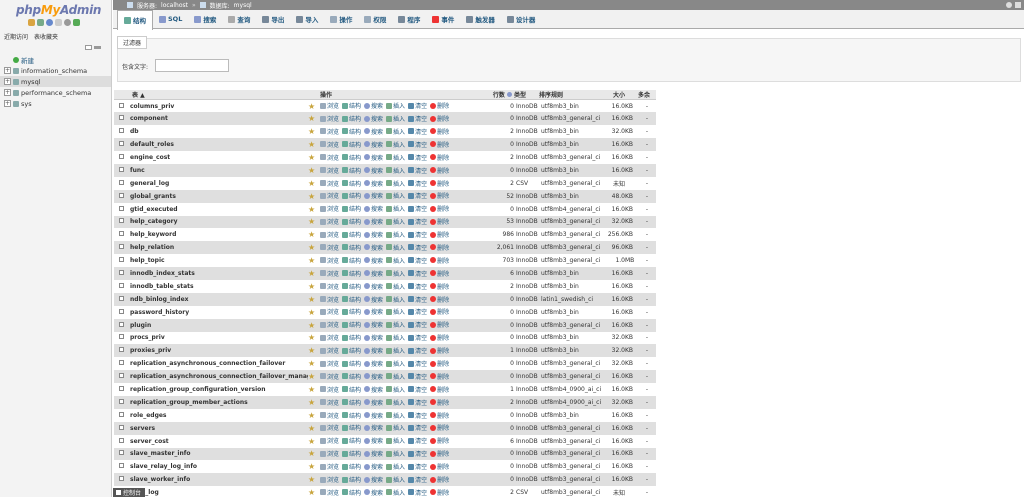 This screenshot has width=1024, height=497. What do you see at coordinates (500, 95) in the screenshot?
I see `header-rows: 行数` at bounding box center [500, 95].